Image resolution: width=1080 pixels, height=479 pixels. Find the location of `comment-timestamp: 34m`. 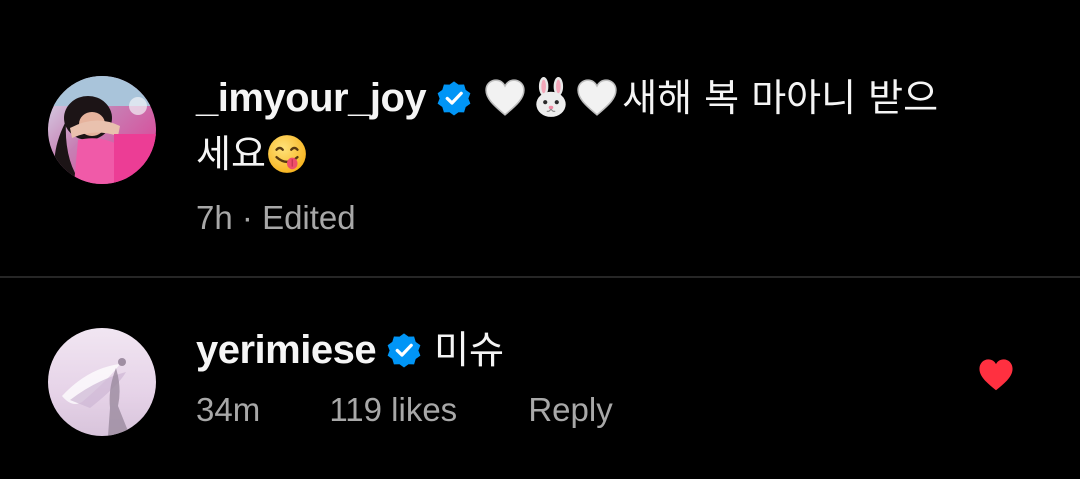

comment-timestamp: 34m is located at coordinates (228, 409).